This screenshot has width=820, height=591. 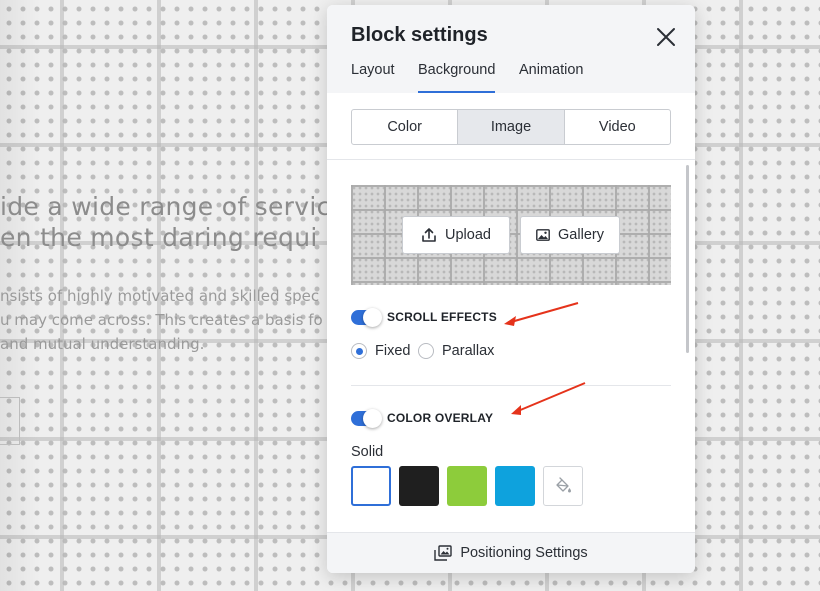 I want to click on scroll-fixed-radio, so click(x=359, y=351).